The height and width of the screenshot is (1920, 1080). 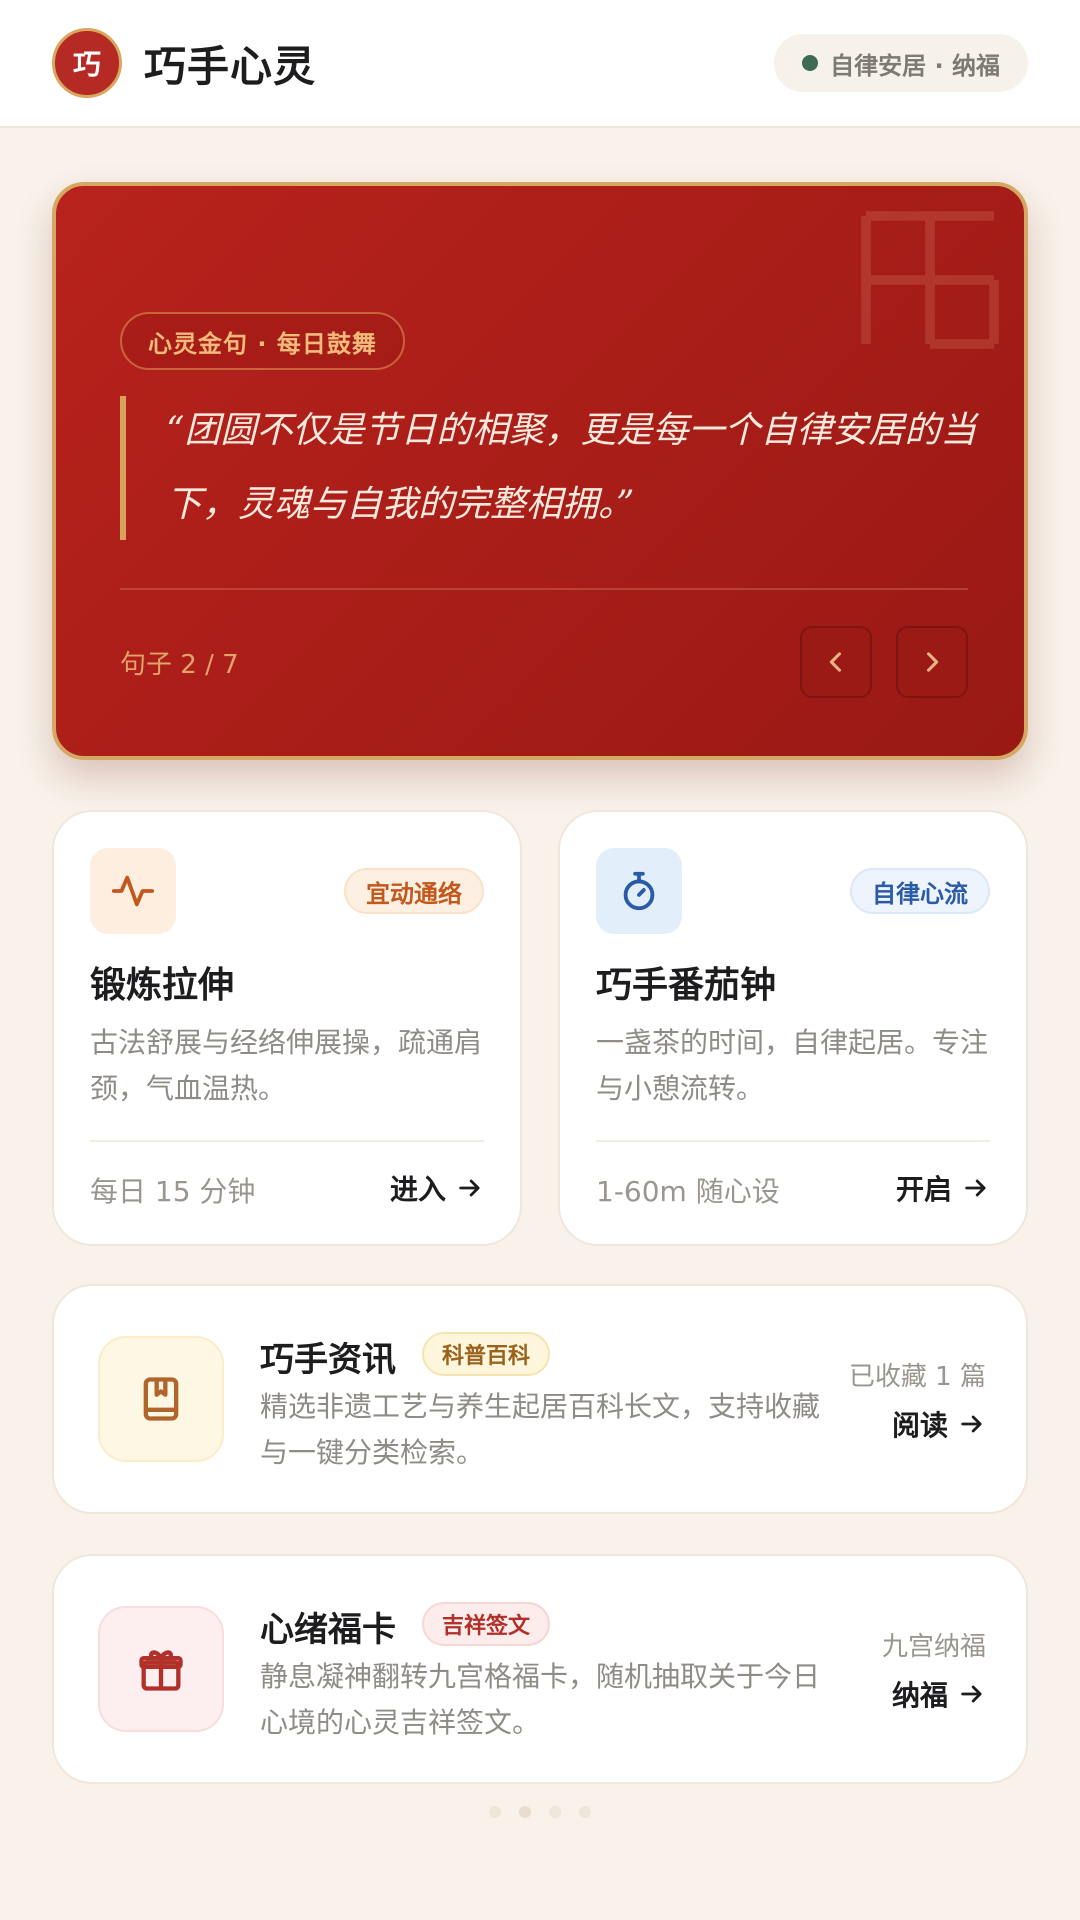 What do you see at coordinates (917, 1377) in the screenshot?
I see `news-saved-count: 已收藏 1 篇` at bounding box center [917, 1377].